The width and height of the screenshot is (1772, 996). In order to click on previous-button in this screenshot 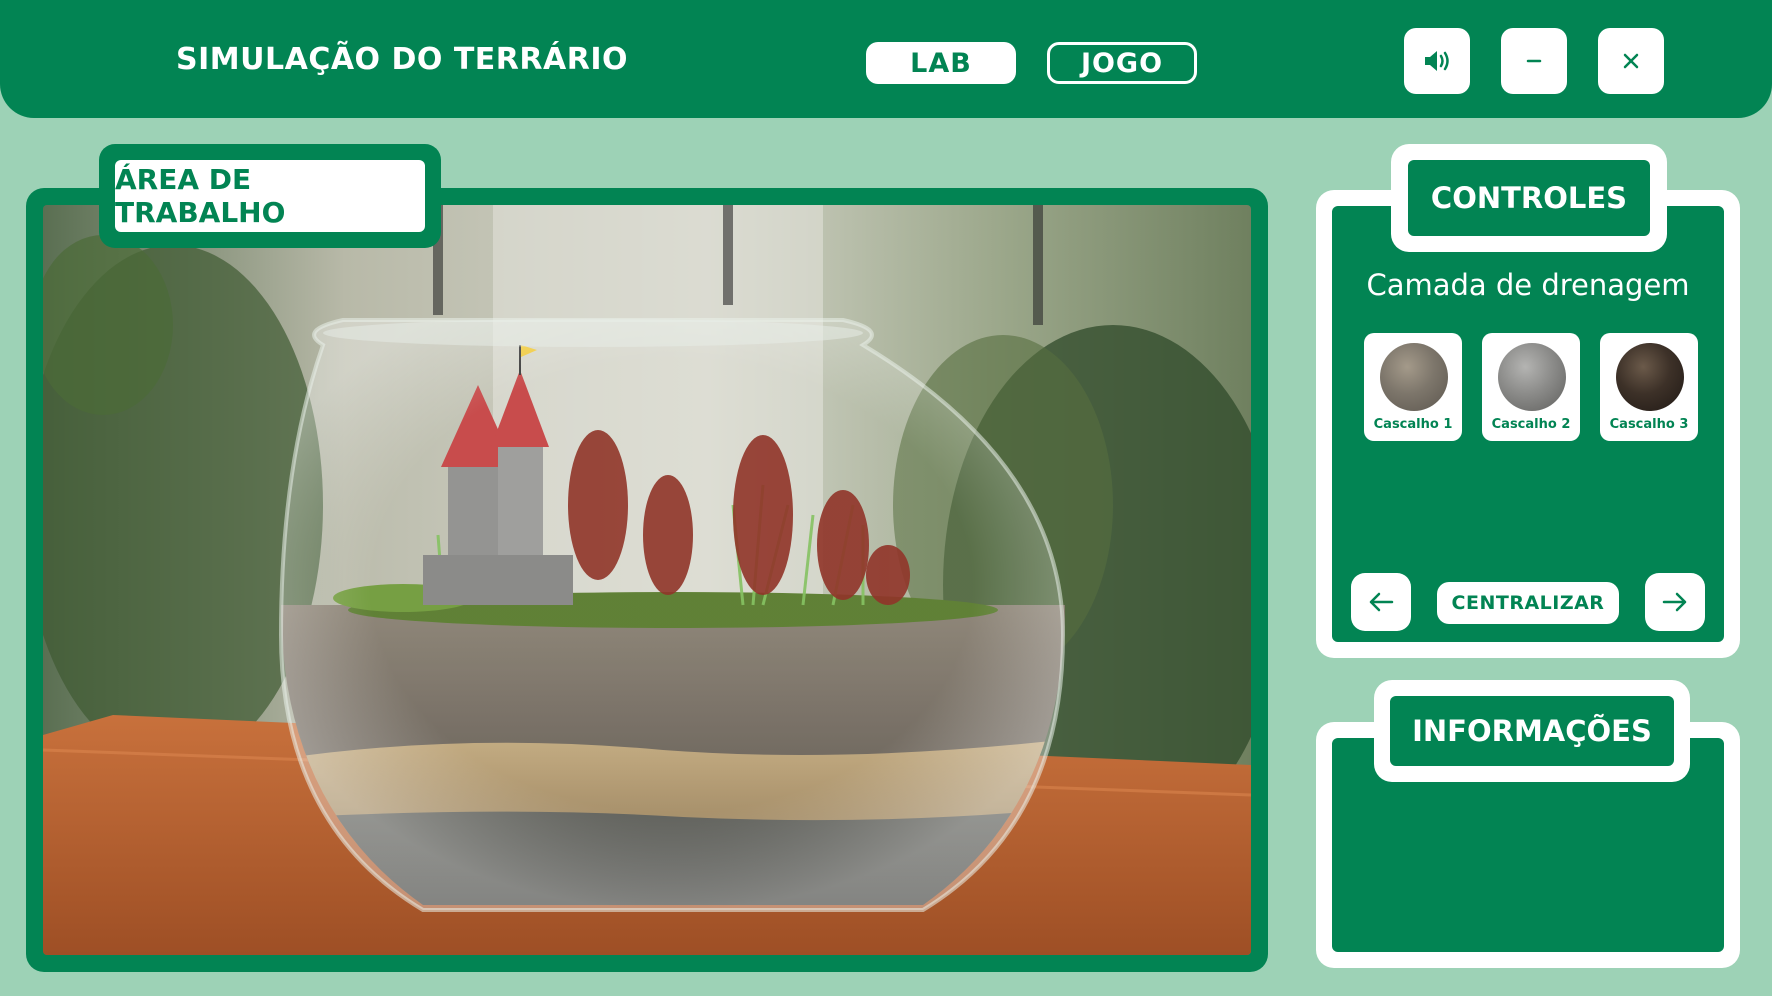, I will do `click(1381, 602)`.